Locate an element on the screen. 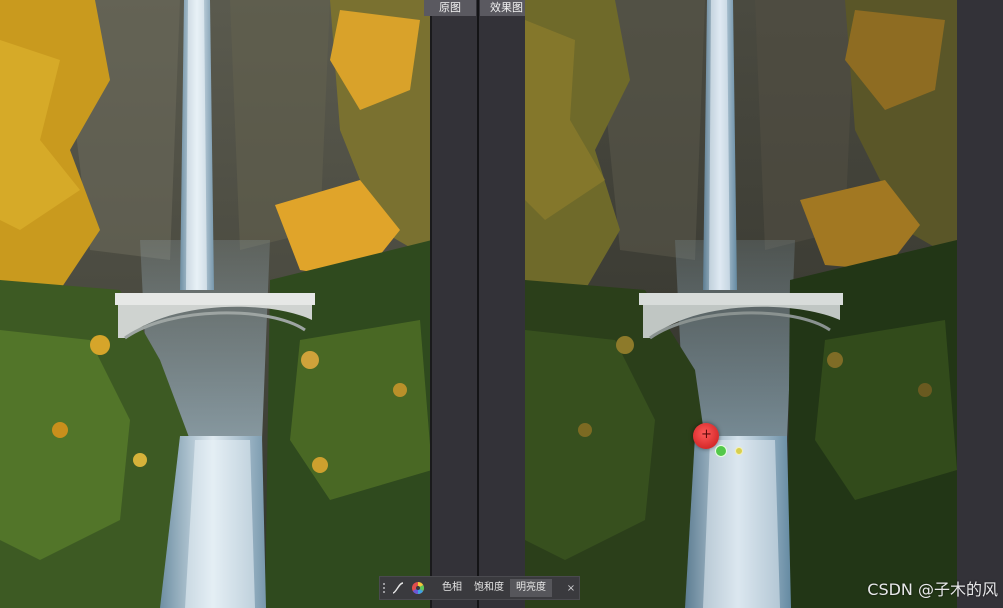 This screenshot has width=1003, height=608. original-label-tab: 原图 is located at coordinates (450, 8).